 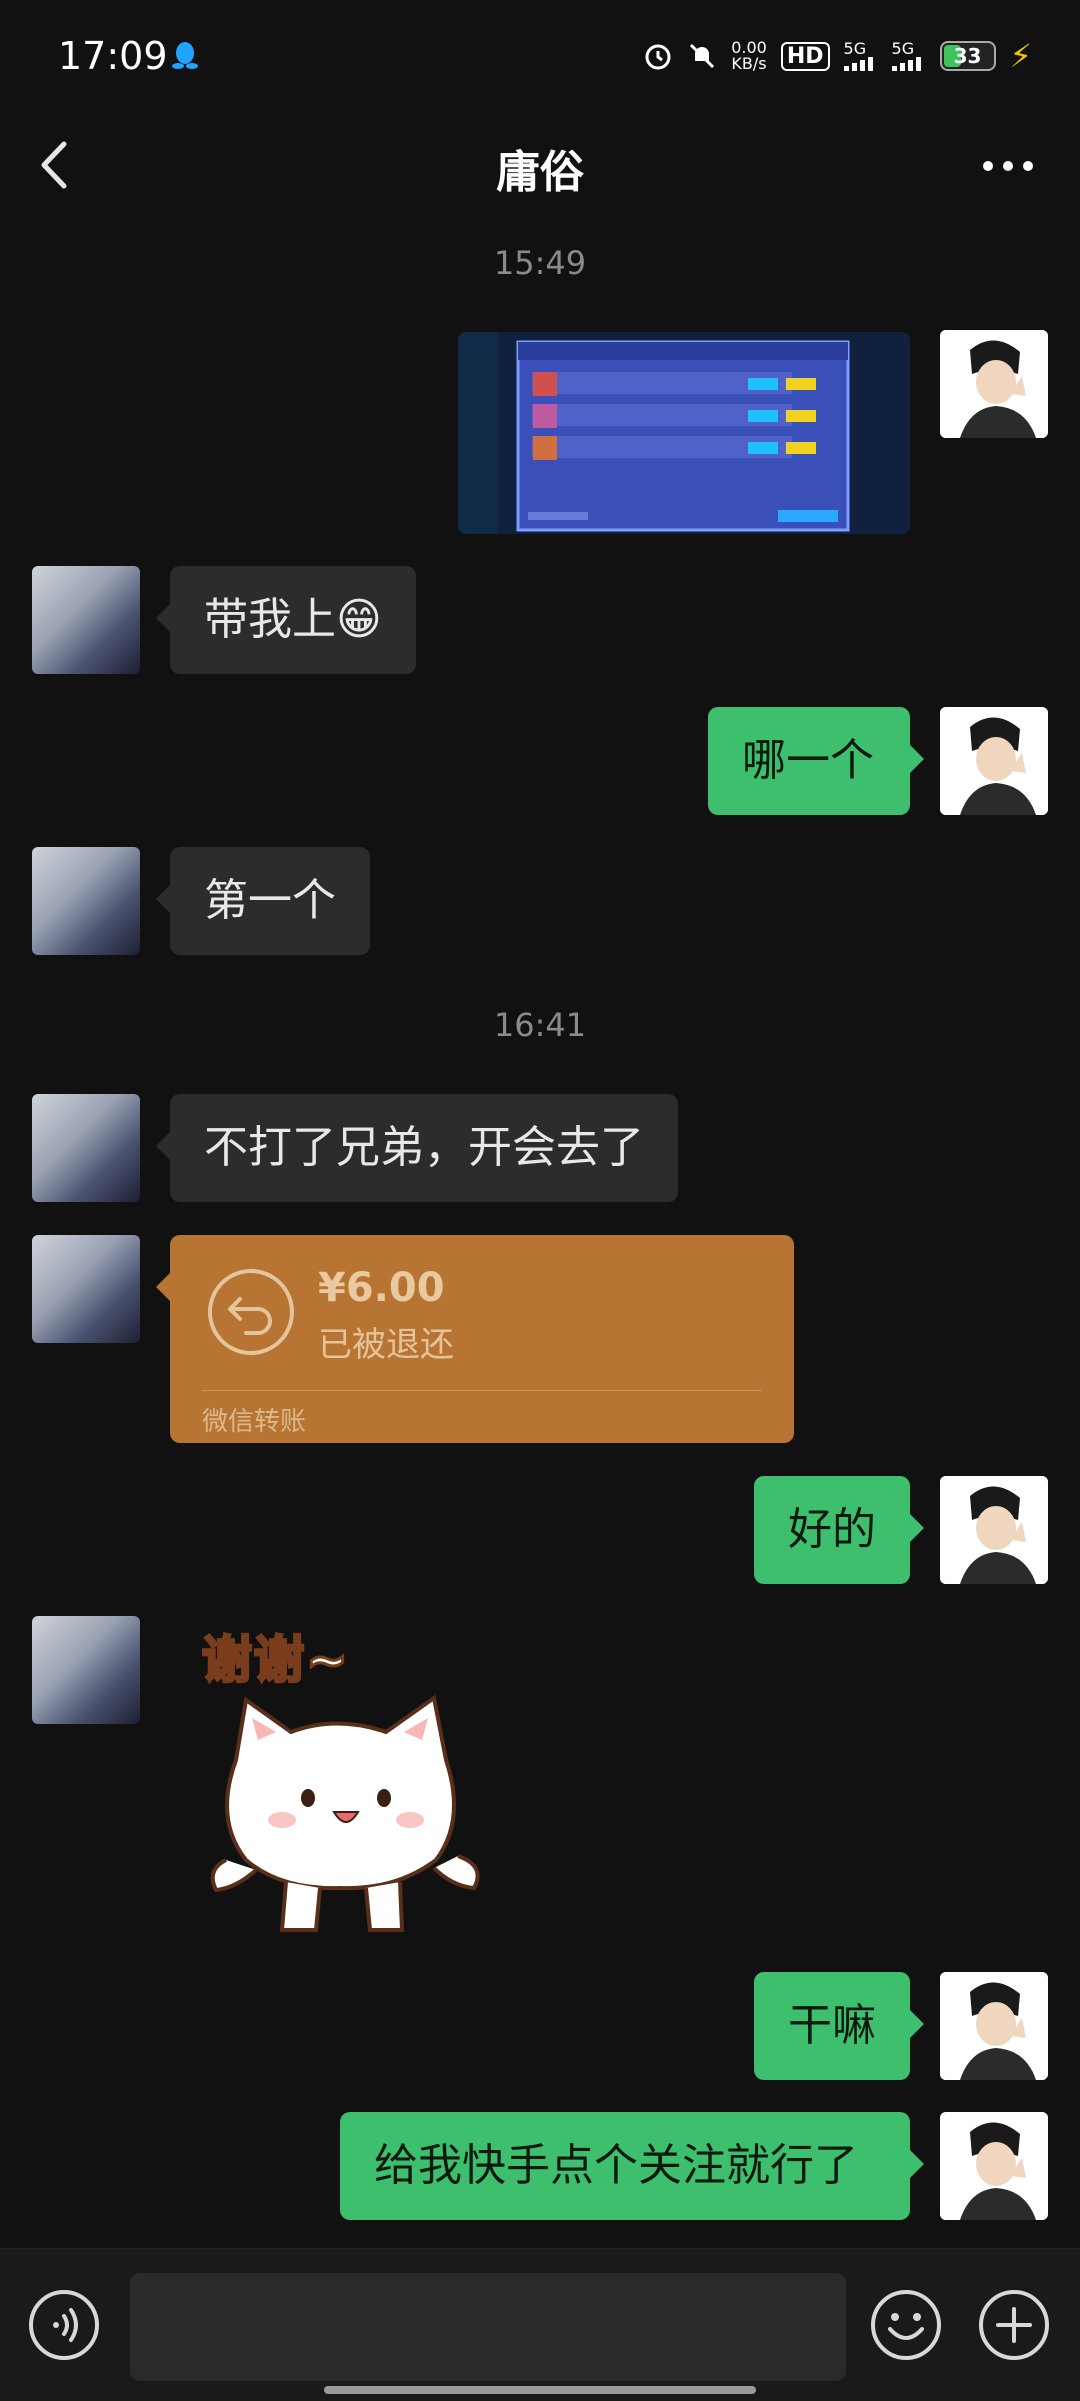 I want to click on sticker-message: 谢谢~, so click(x=346, y=1780).